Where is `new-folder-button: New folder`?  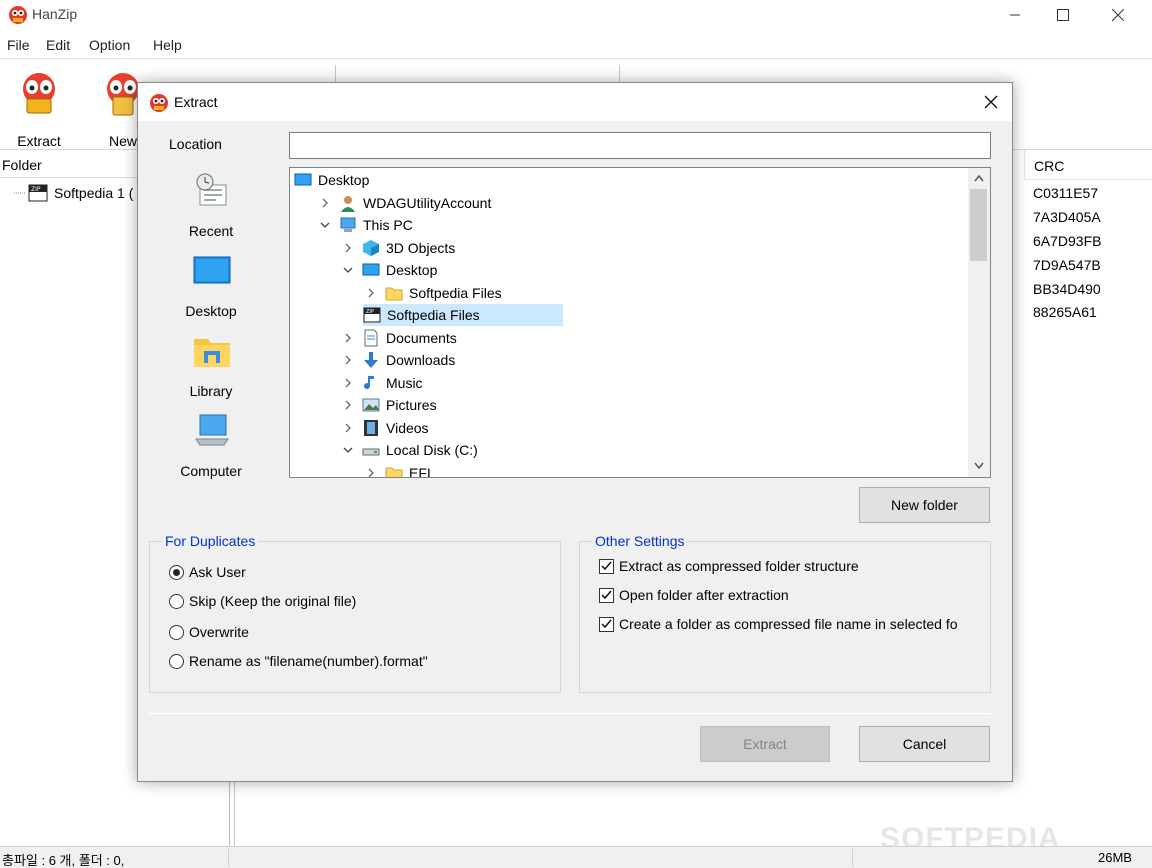 new-folder-button: New folder is located at coordinates (924, 505).